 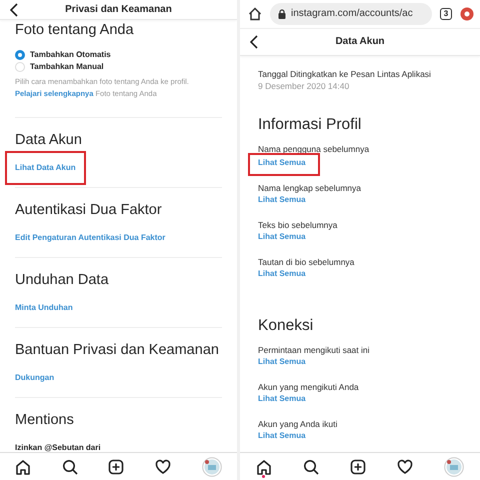 I want to click on section-heading: Unduhan Data, so click(x=62, y=280).